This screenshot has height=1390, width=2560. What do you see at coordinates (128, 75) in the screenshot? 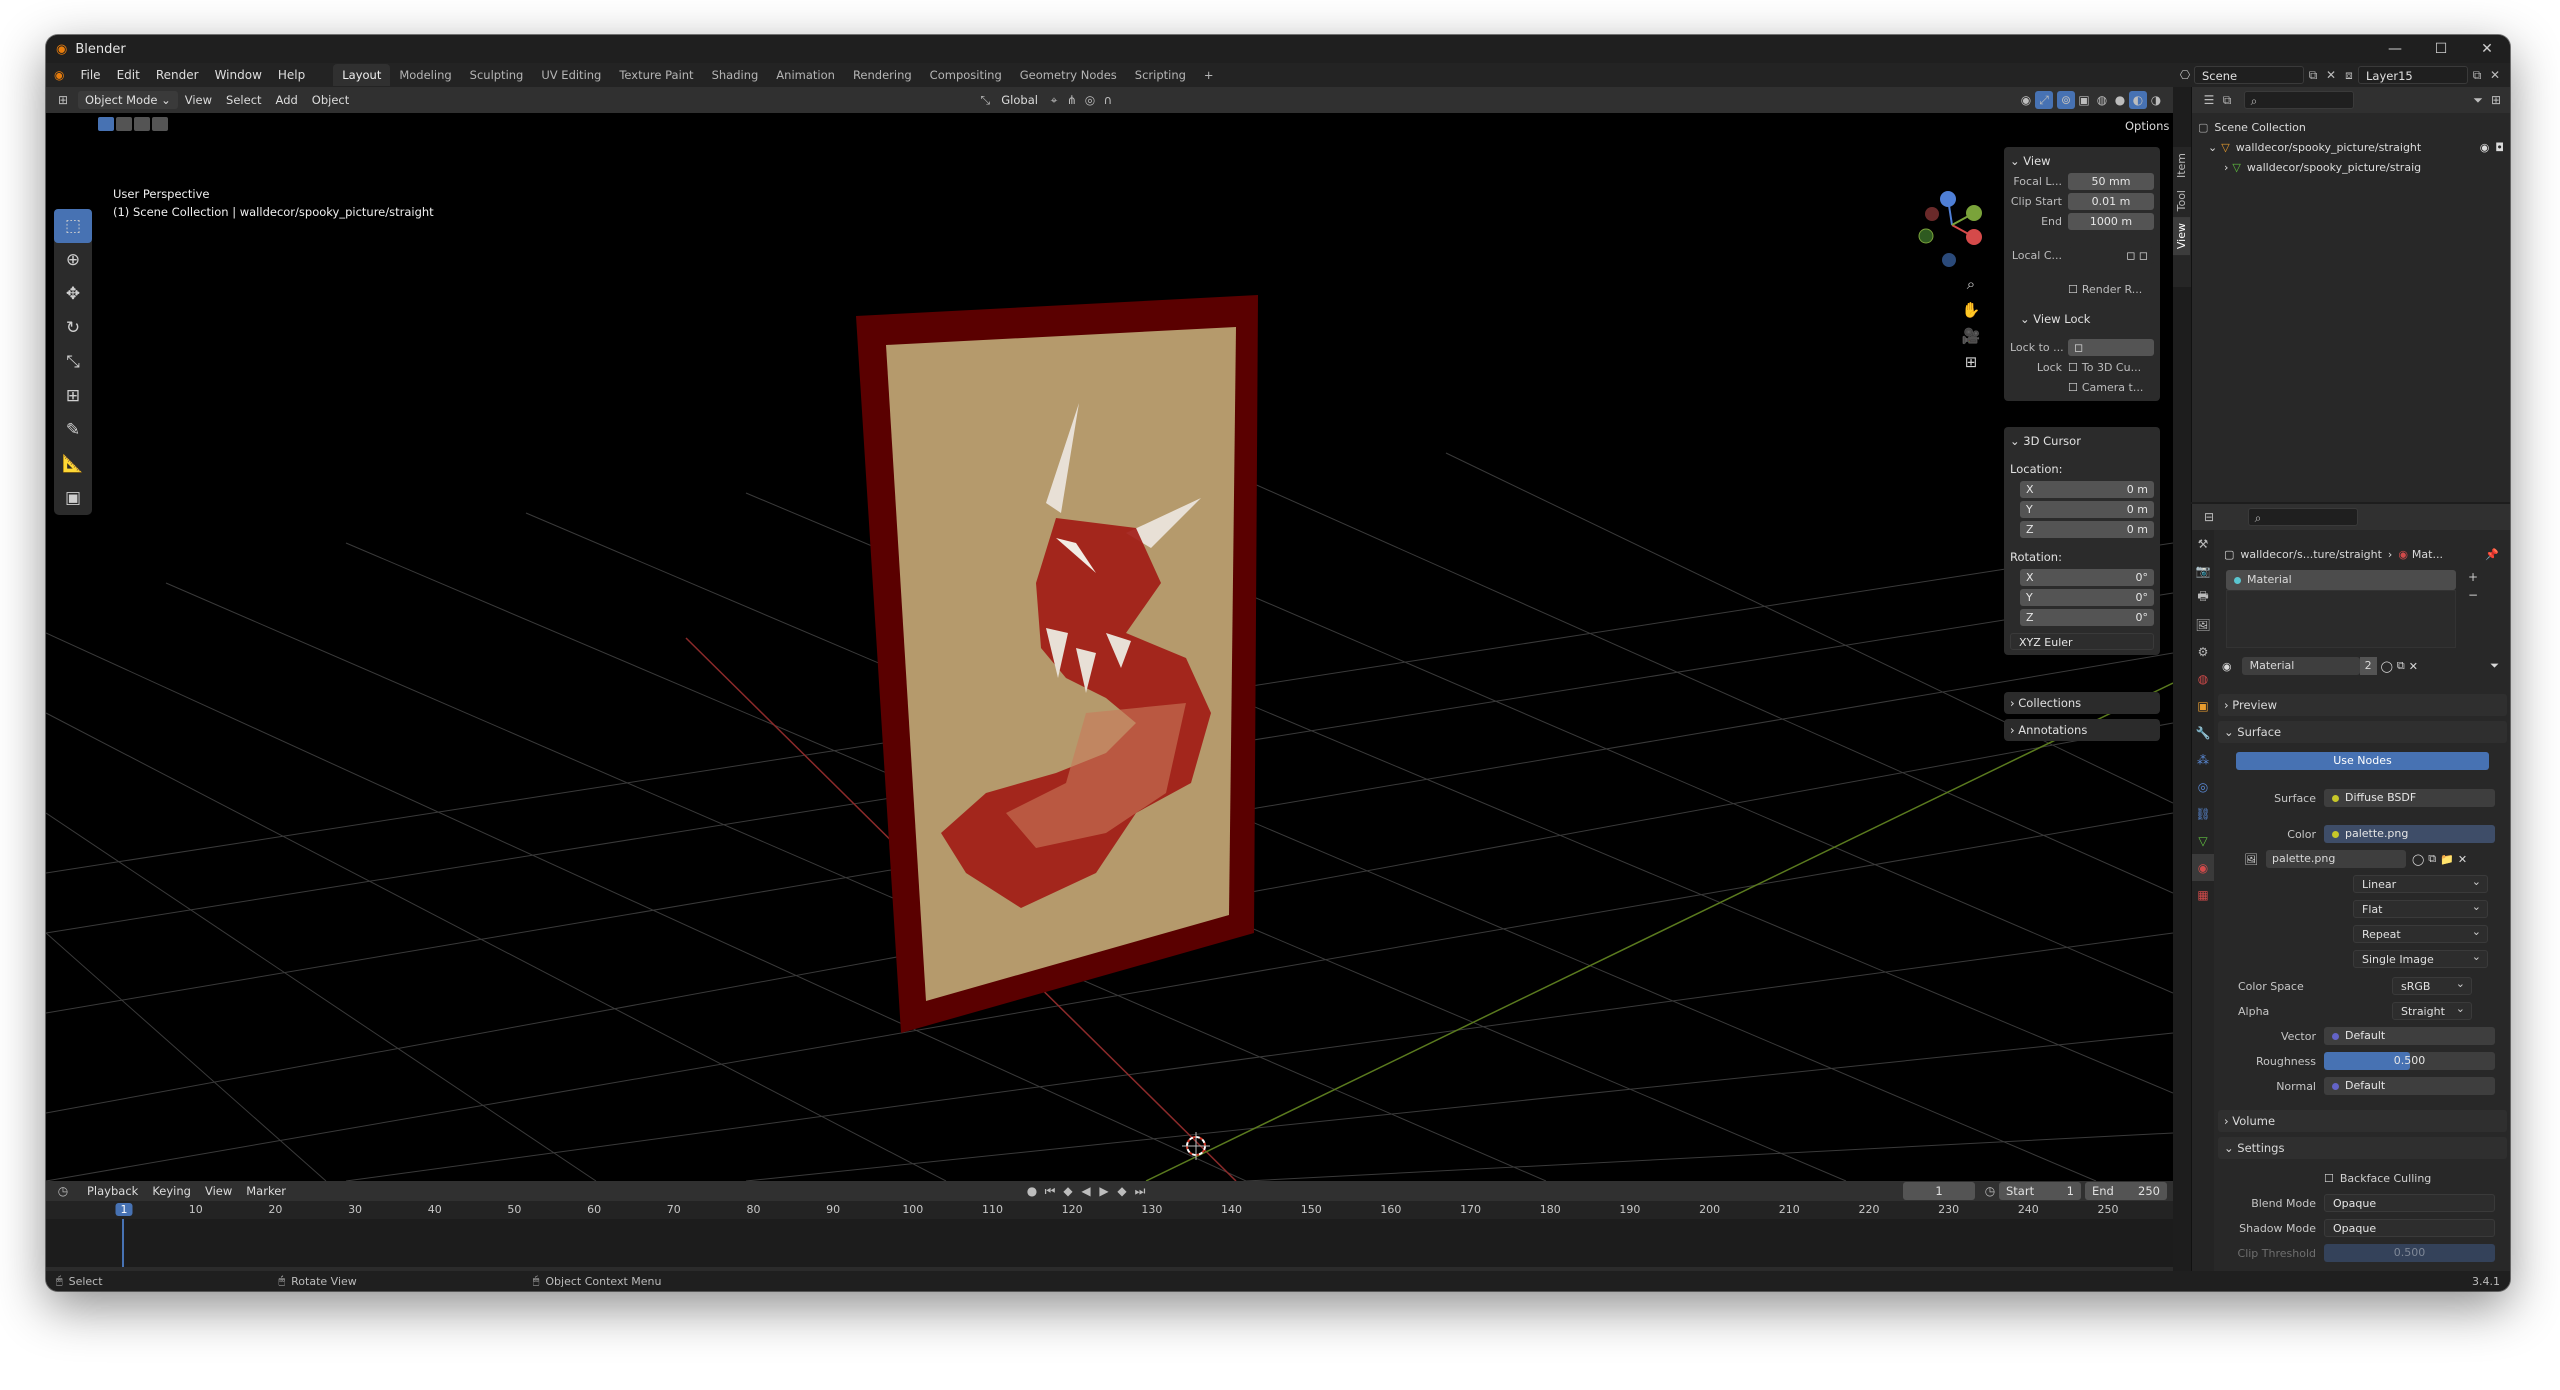
I see `menu-edit: Edit` at bounding box center [128, 75].